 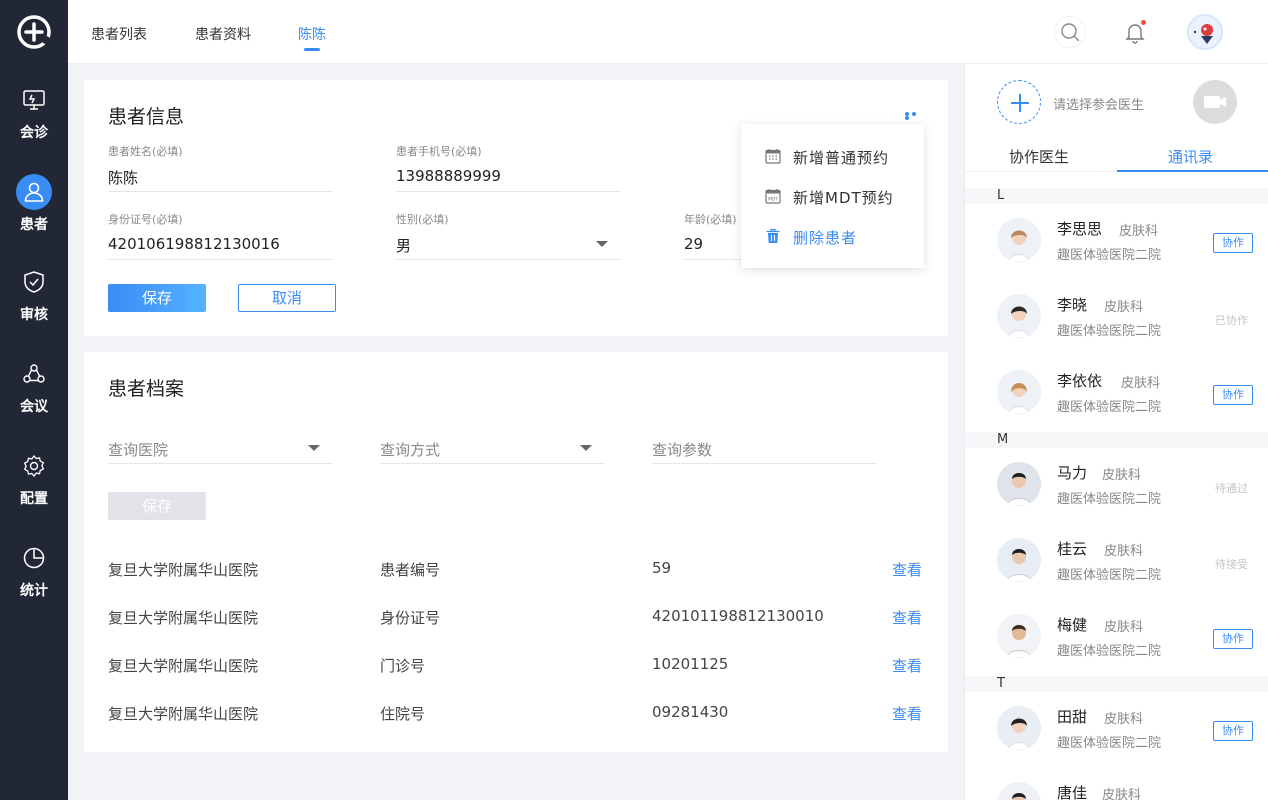 What do you see at coordinates (34, 315) in the screenshot?
I see `nav-item-label: 审核` at bounding box center [34, 315].